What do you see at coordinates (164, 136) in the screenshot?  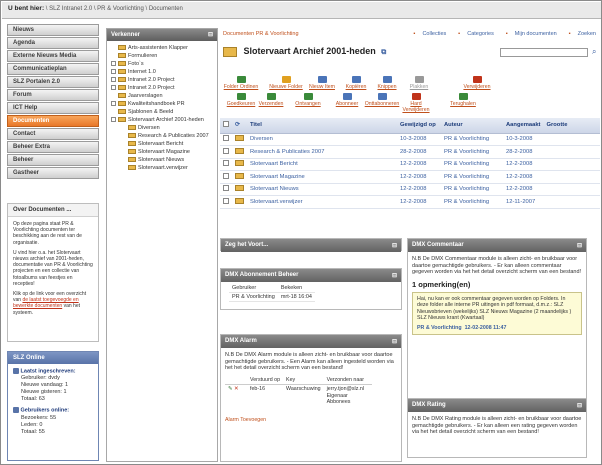 I see `tree-item-research-publicaties-2007: Research & Publicaties 2007` at bounding box center [164, 136].